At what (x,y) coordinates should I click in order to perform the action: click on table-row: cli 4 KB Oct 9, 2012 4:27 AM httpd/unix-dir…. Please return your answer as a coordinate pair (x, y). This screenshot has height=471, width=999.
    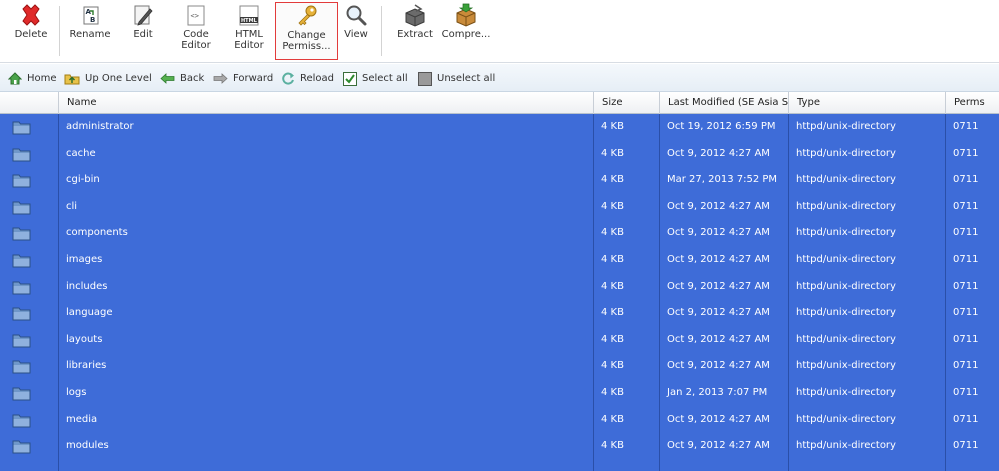
    Looking at the image, I should click on (499, 207).